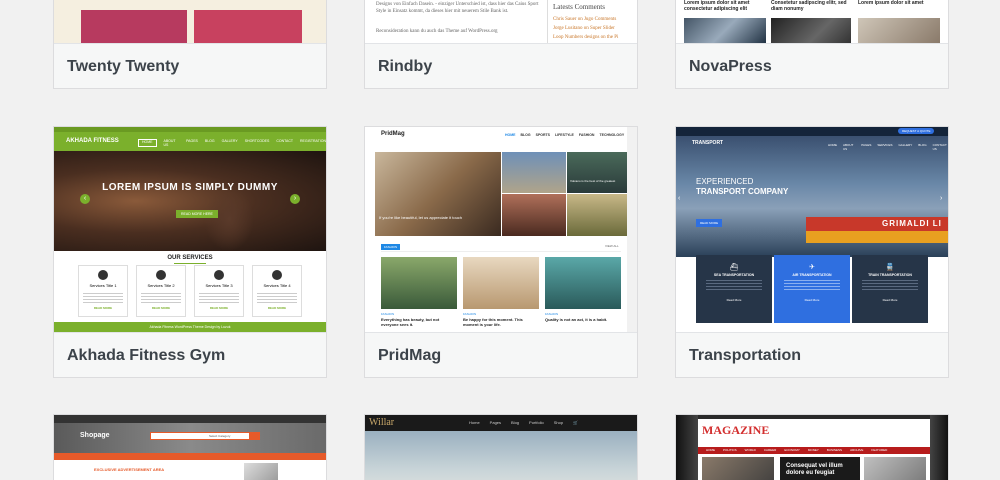 The image size is (1000, 480). Describe the element at coordinates (586, 135) in the screenshot. I see `nav-item: FASHION` at that location.